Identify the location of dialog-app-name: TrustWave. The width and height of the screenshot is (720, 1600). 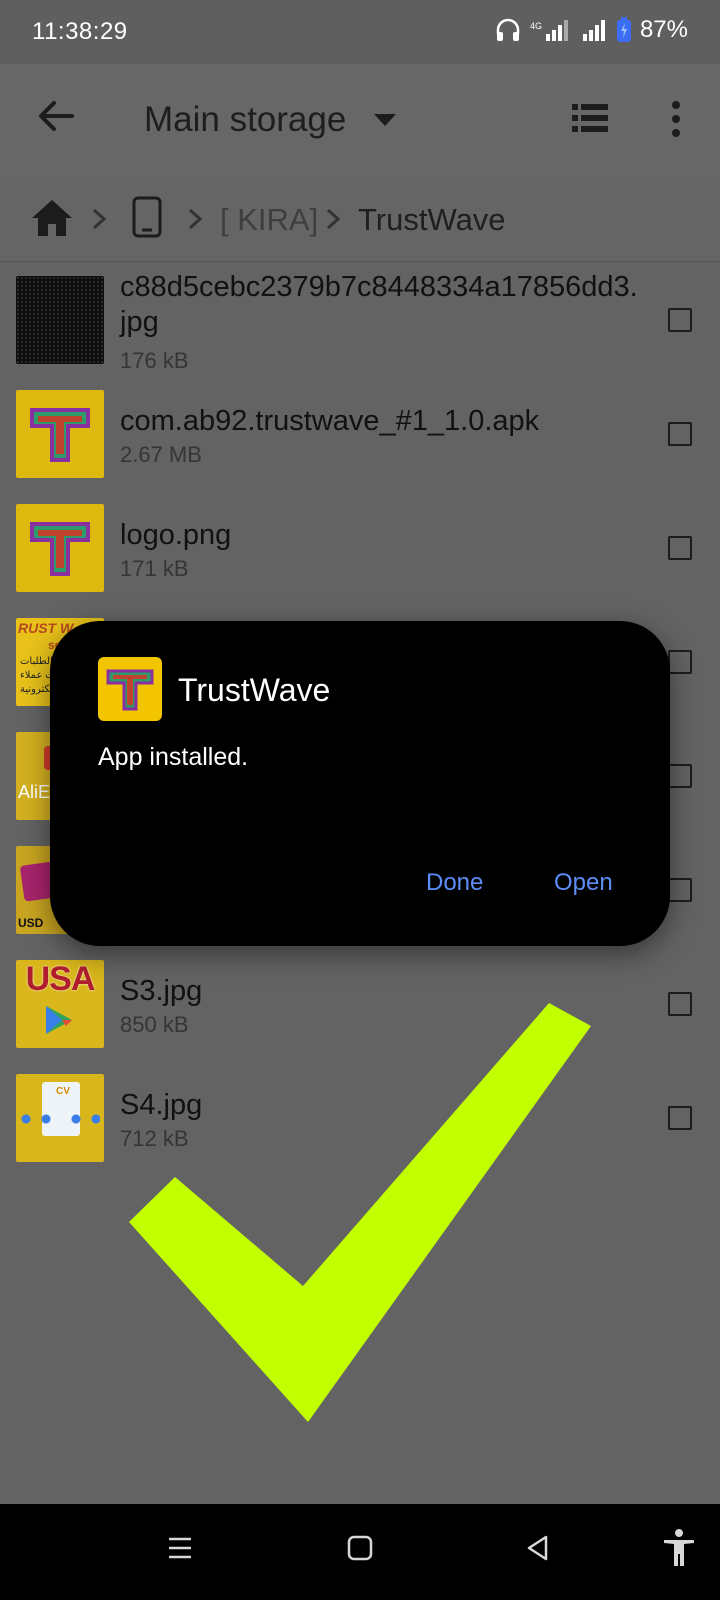
(254, 690).